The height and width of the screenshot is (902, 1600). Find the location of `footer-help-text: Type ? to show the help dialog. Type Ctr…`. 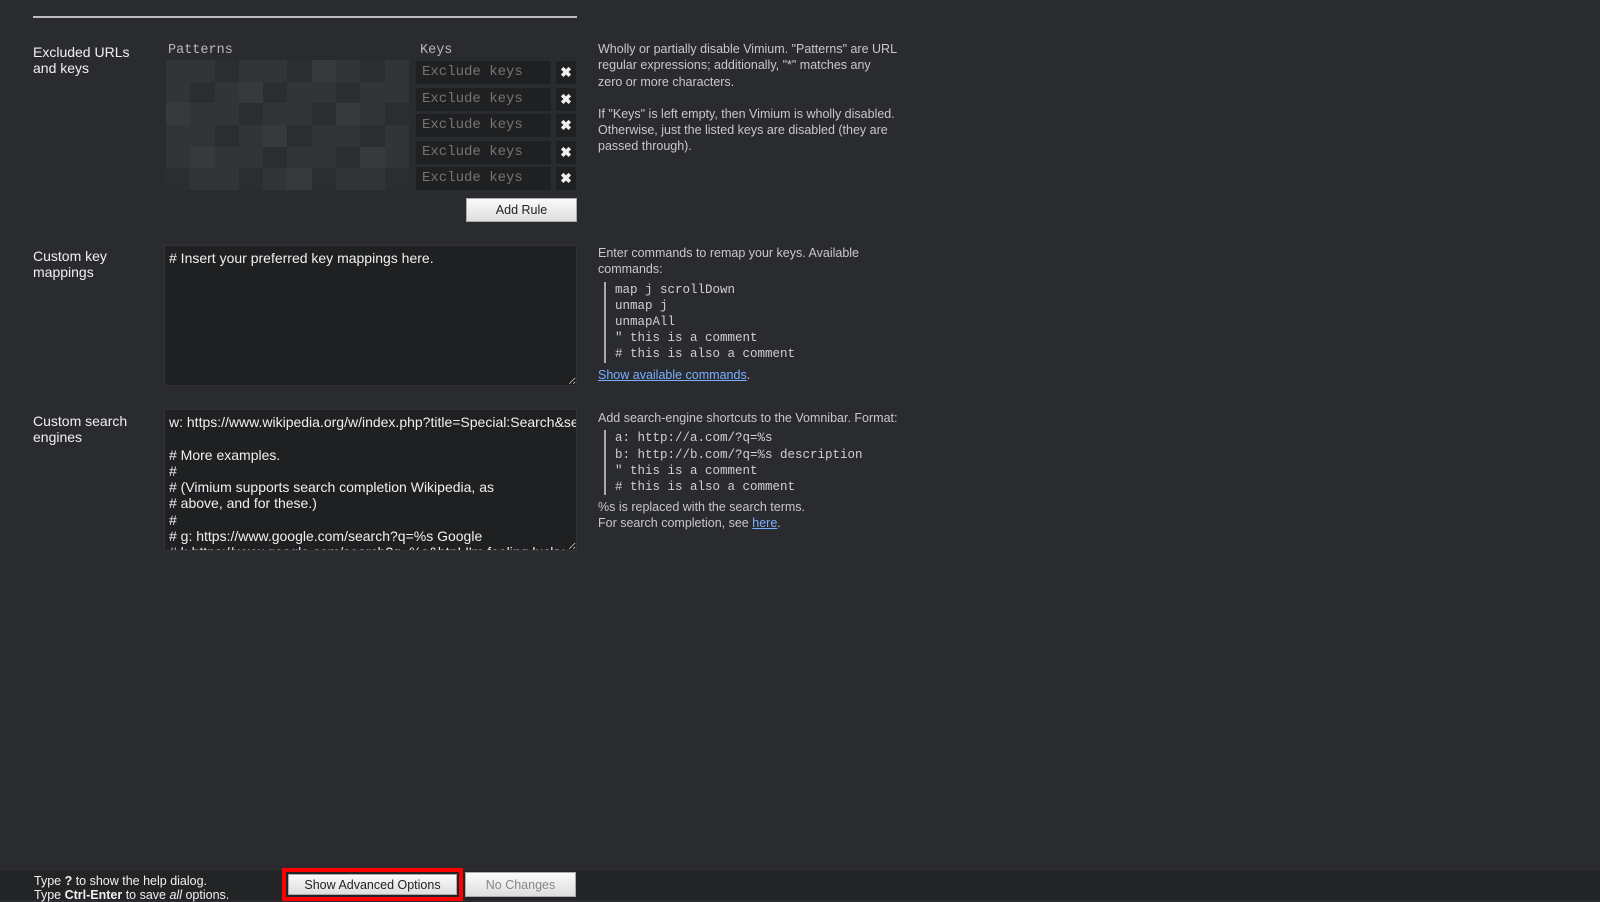

footer-help-text: Type ? to show the help dialog. Type Ctr… is located at coordinates (131, 888).